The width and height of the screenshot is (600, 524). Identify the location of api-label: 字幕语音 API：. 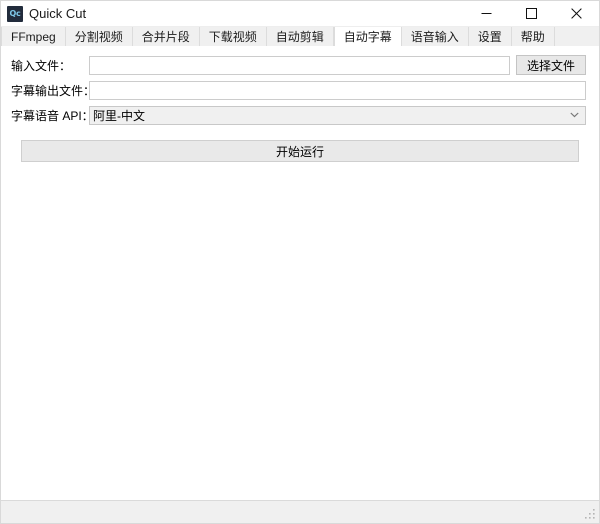
(52, 115).